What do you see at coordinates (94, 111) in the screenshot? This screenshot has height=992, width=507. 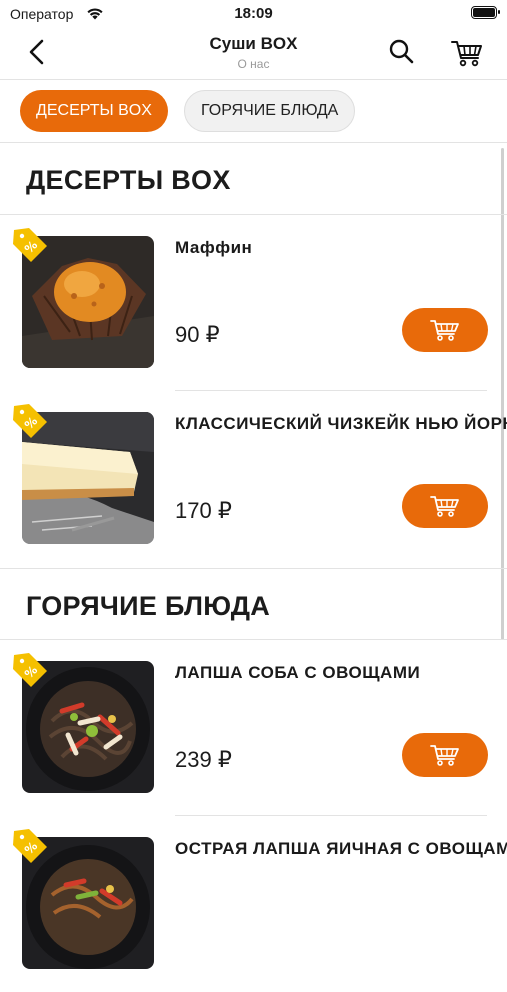 I see `tab-desserts: ДЕСЕРТЫ BOX` at bounding box center [94, 111].